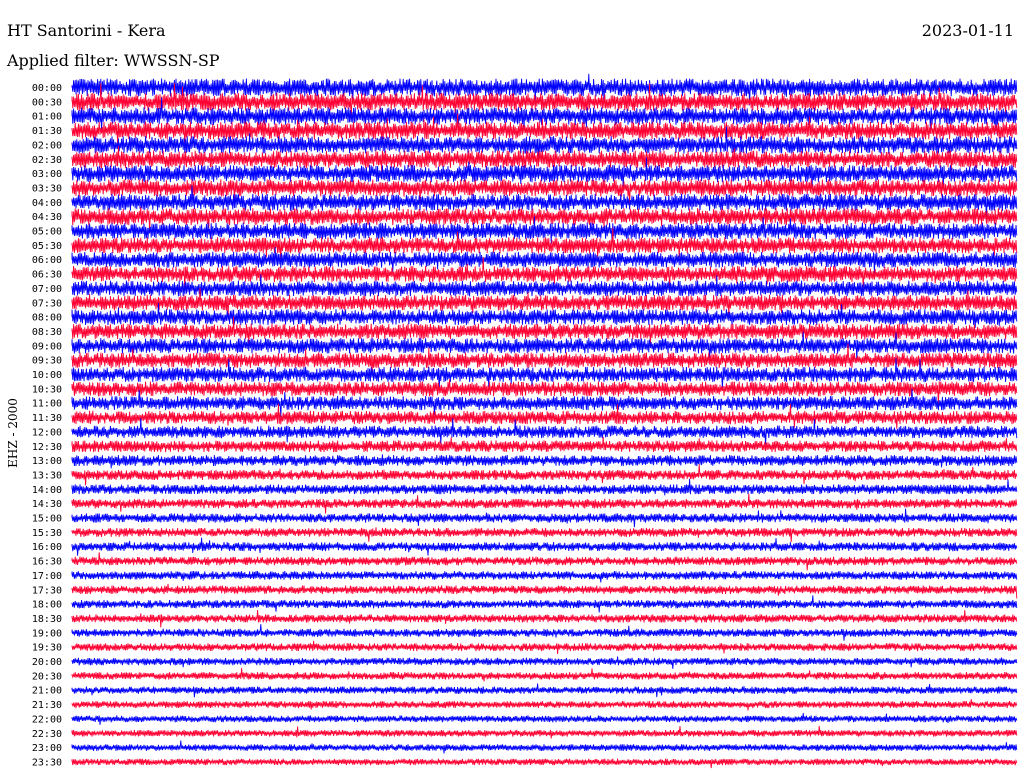 This screenshot has height=780, width=1024. What do you see at coordinates (47, 562) in the screenshot?
I see `time-label: 16:30` at bounding box center [47, 562].